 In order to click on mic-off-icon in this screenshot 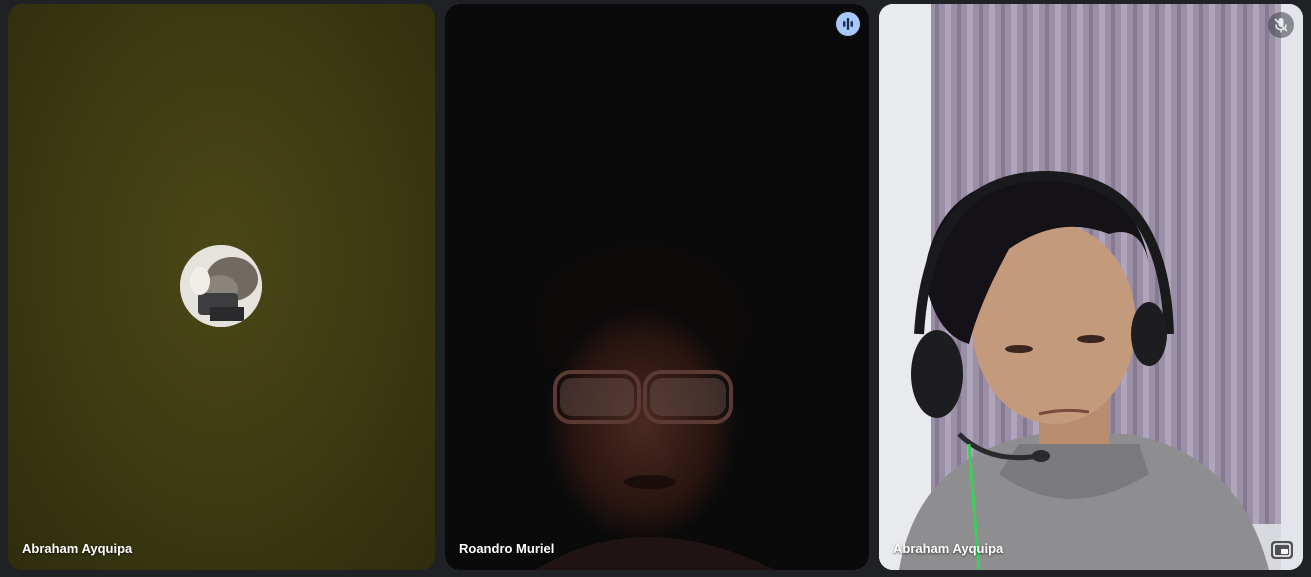, I will do `click(1281, 25)`.